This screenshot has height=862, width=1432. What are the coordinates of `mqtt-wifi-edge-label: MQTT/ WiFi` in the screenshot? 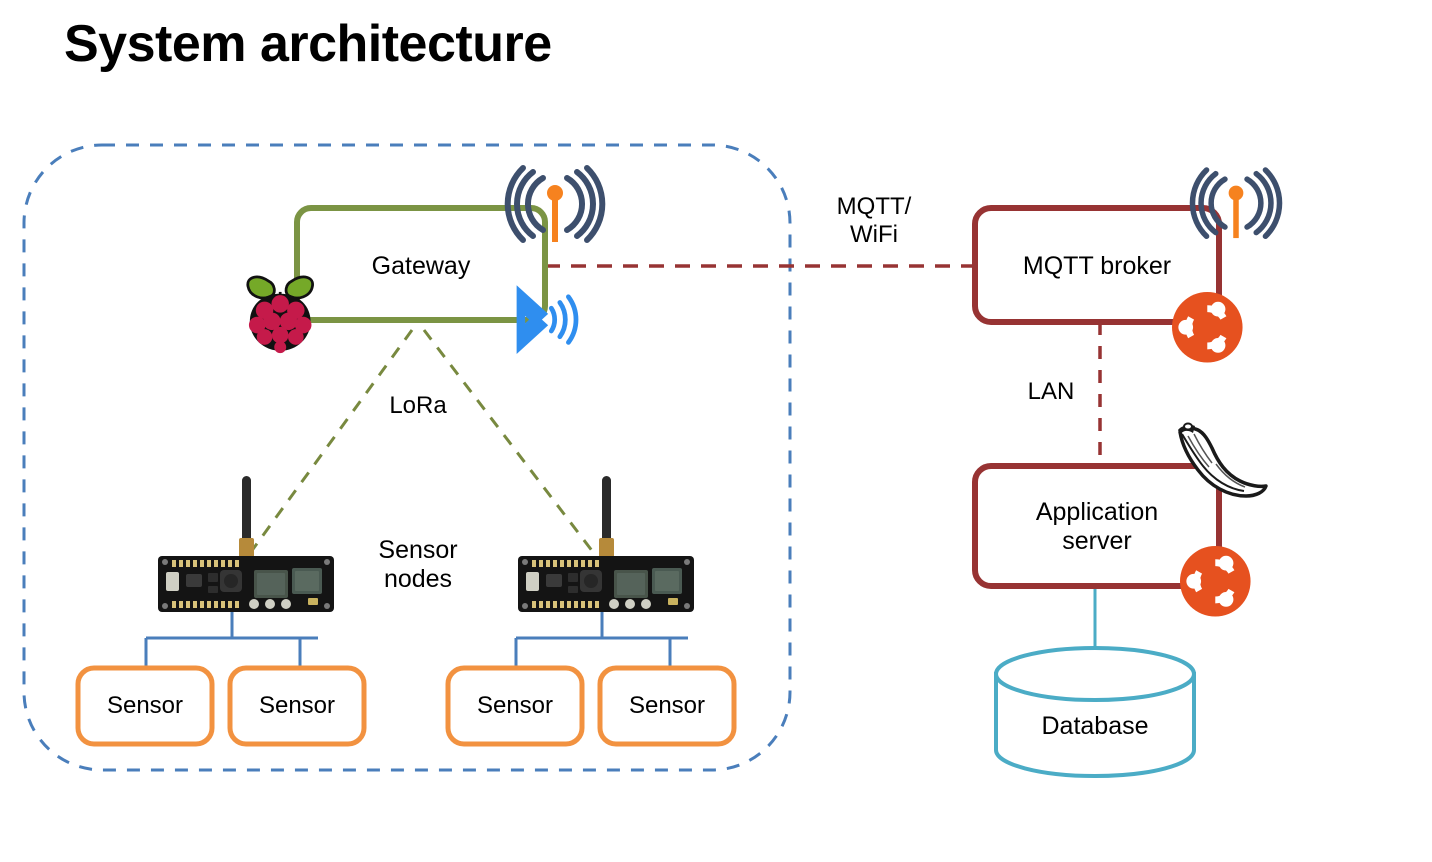 It's located at (874, 220).